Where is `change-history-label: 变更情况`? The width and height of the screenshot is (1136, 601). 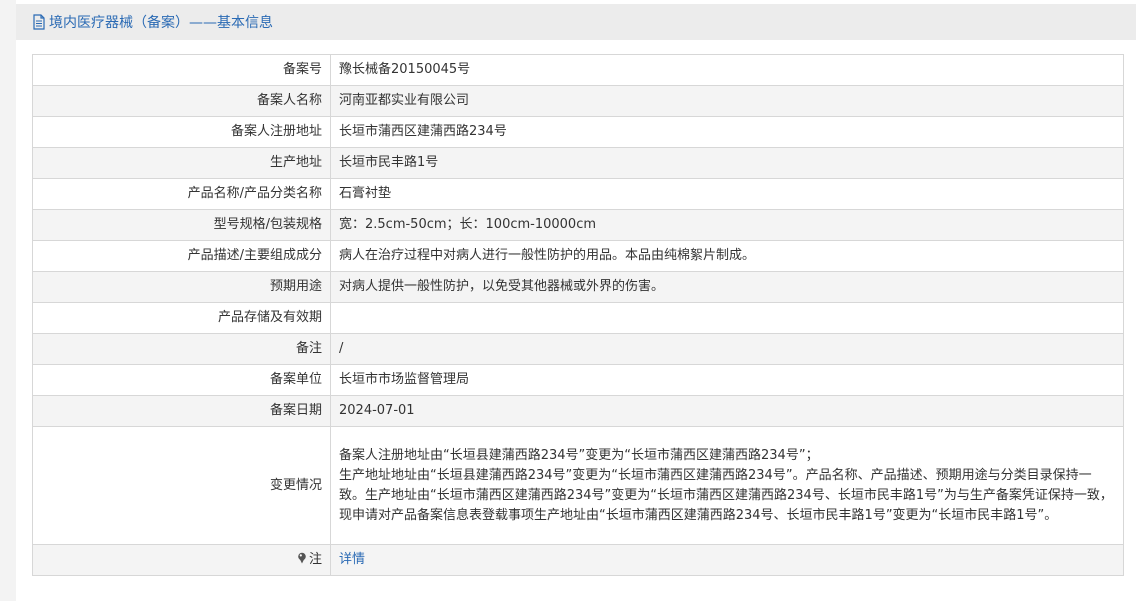
change-history-label: 变更情况 is located at coordinates (181, 485).